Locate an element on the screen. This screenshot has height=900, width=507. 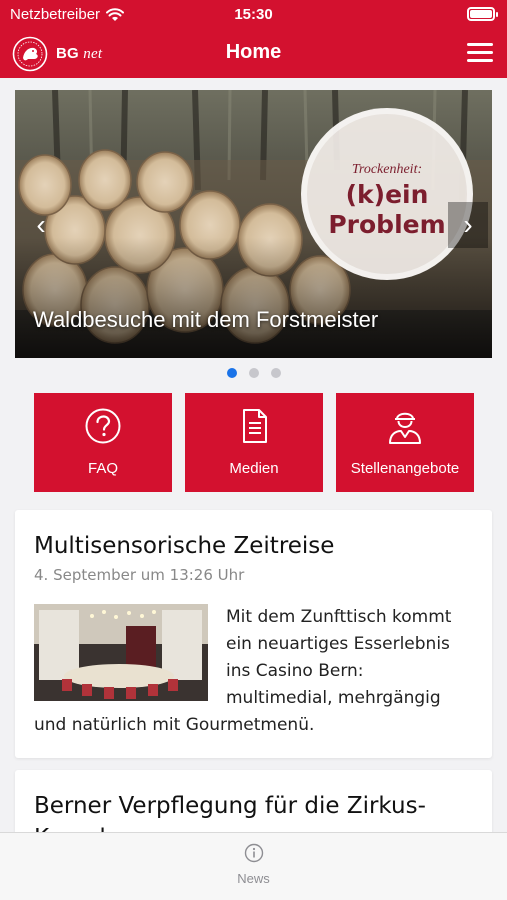
jobs-tile: Stellenangebote is located at coordinates (405, 442).